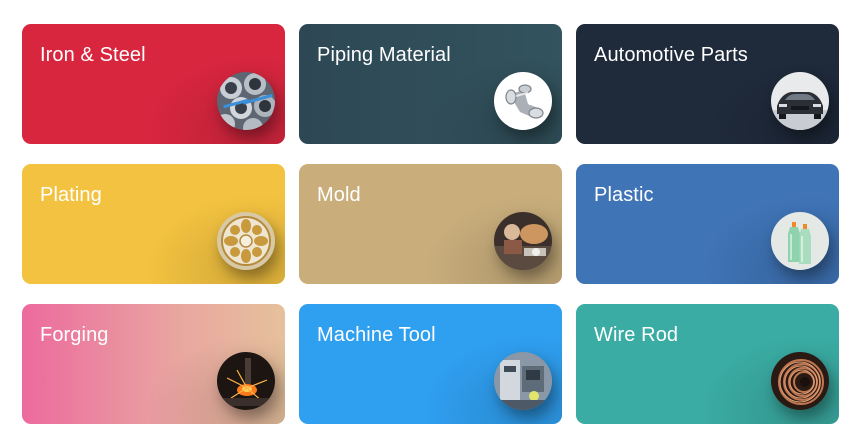 The height and width of the screenshot is (447, 865). I want to click on machine-tool-icon, so click(523, 381).